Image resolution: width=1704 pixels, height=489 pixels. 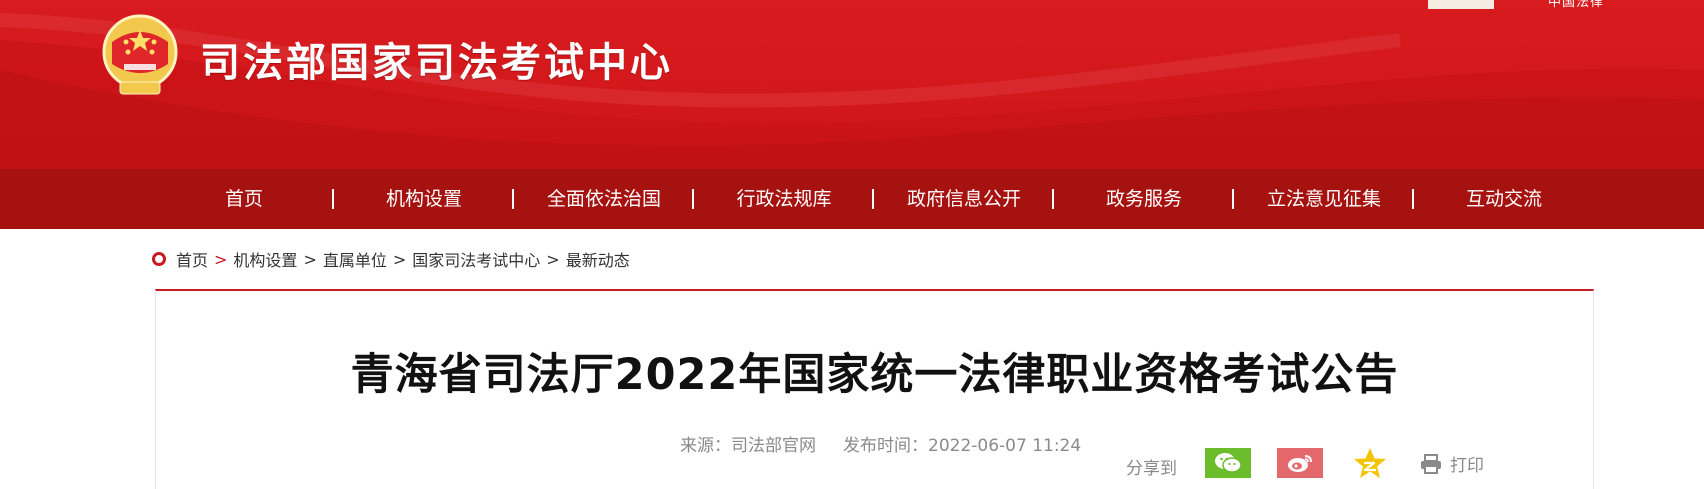 I want to click on article-source: 来源：司法部官网, so click(x=748, y=446).